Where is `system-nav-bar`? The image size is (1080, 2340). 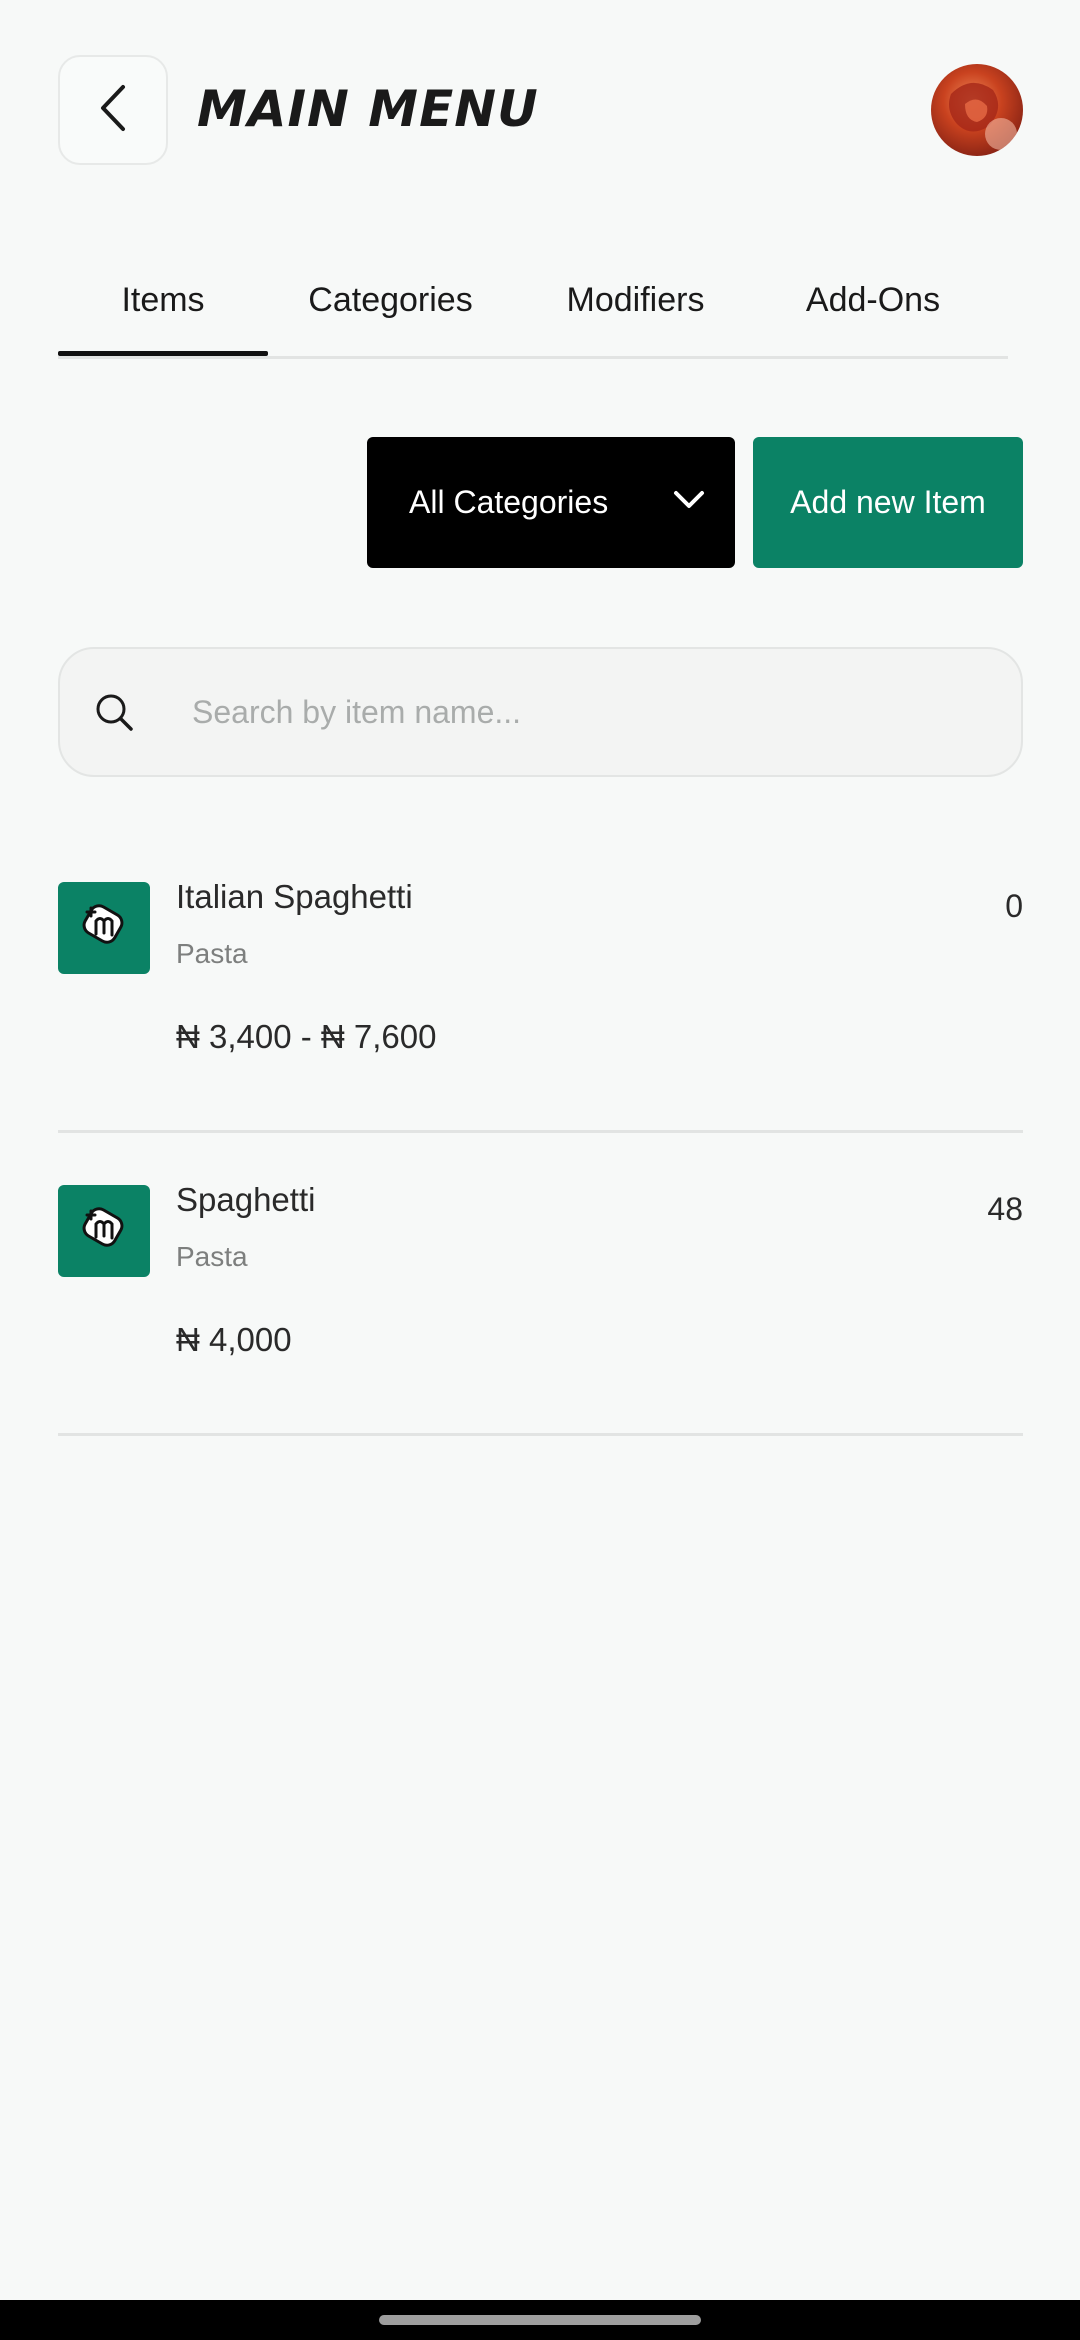 system-nav-bar is located at coordinates (540, 2320).